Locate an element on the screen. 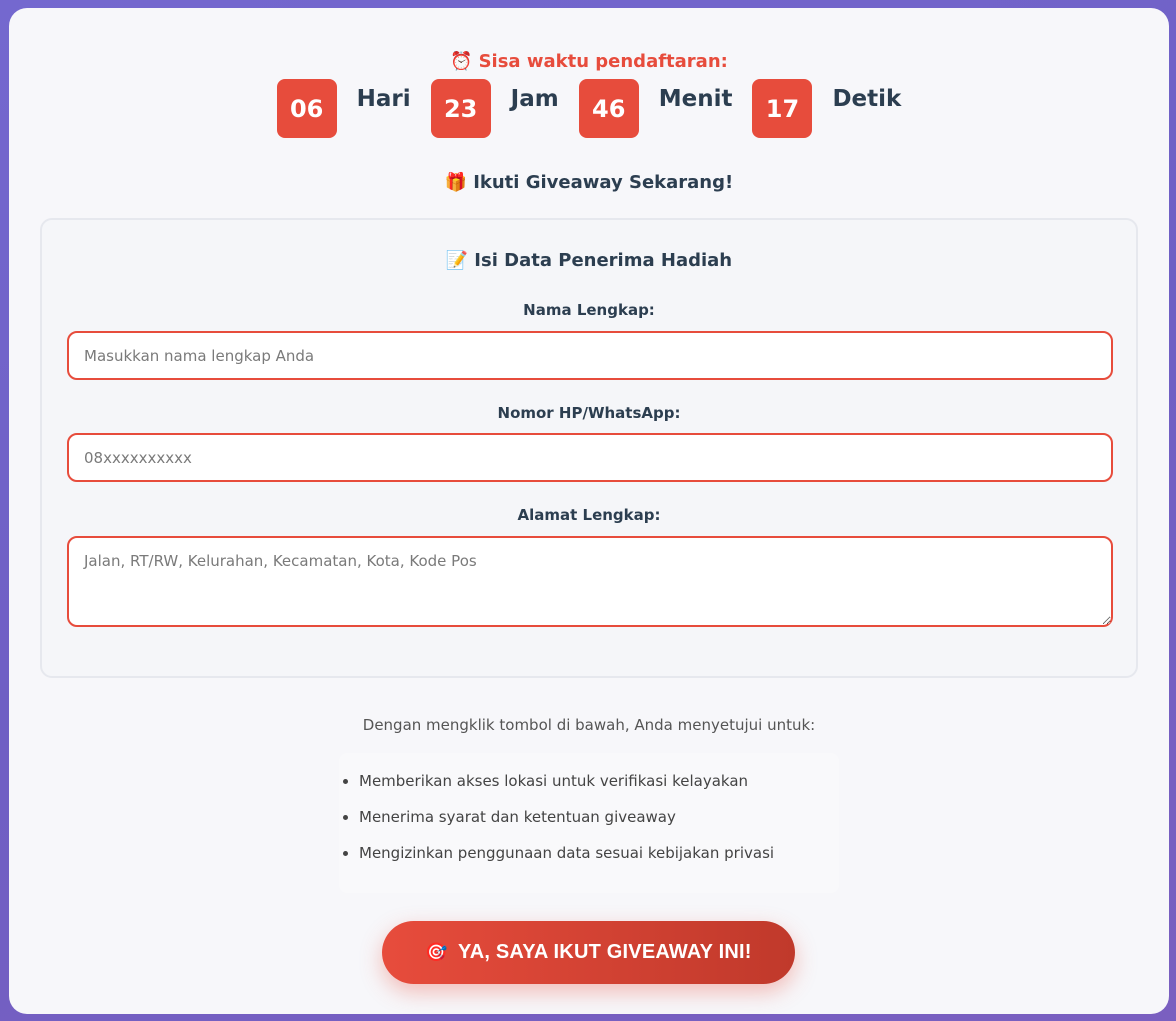  countdown-seconds-label: Detik is located at coordinates (867, 99).